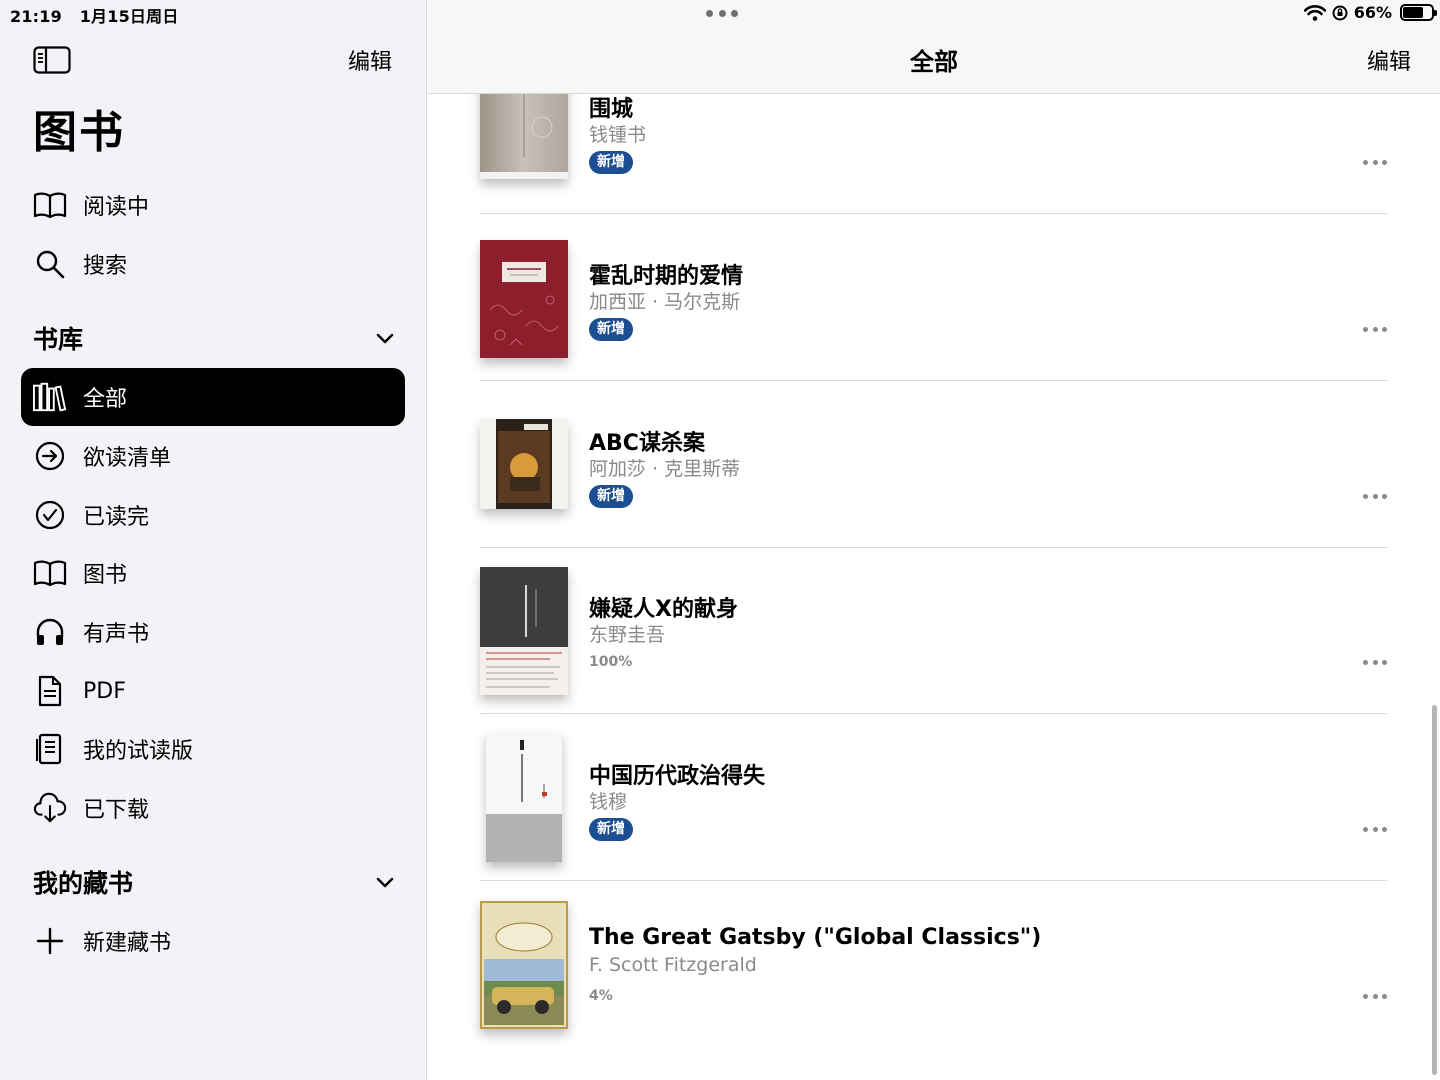  What do you see at coordinates (815, 937) in the screenshot?
I see `book-title: The Great Gatsby ("Global Classics")` at bounding box center [815, 937].